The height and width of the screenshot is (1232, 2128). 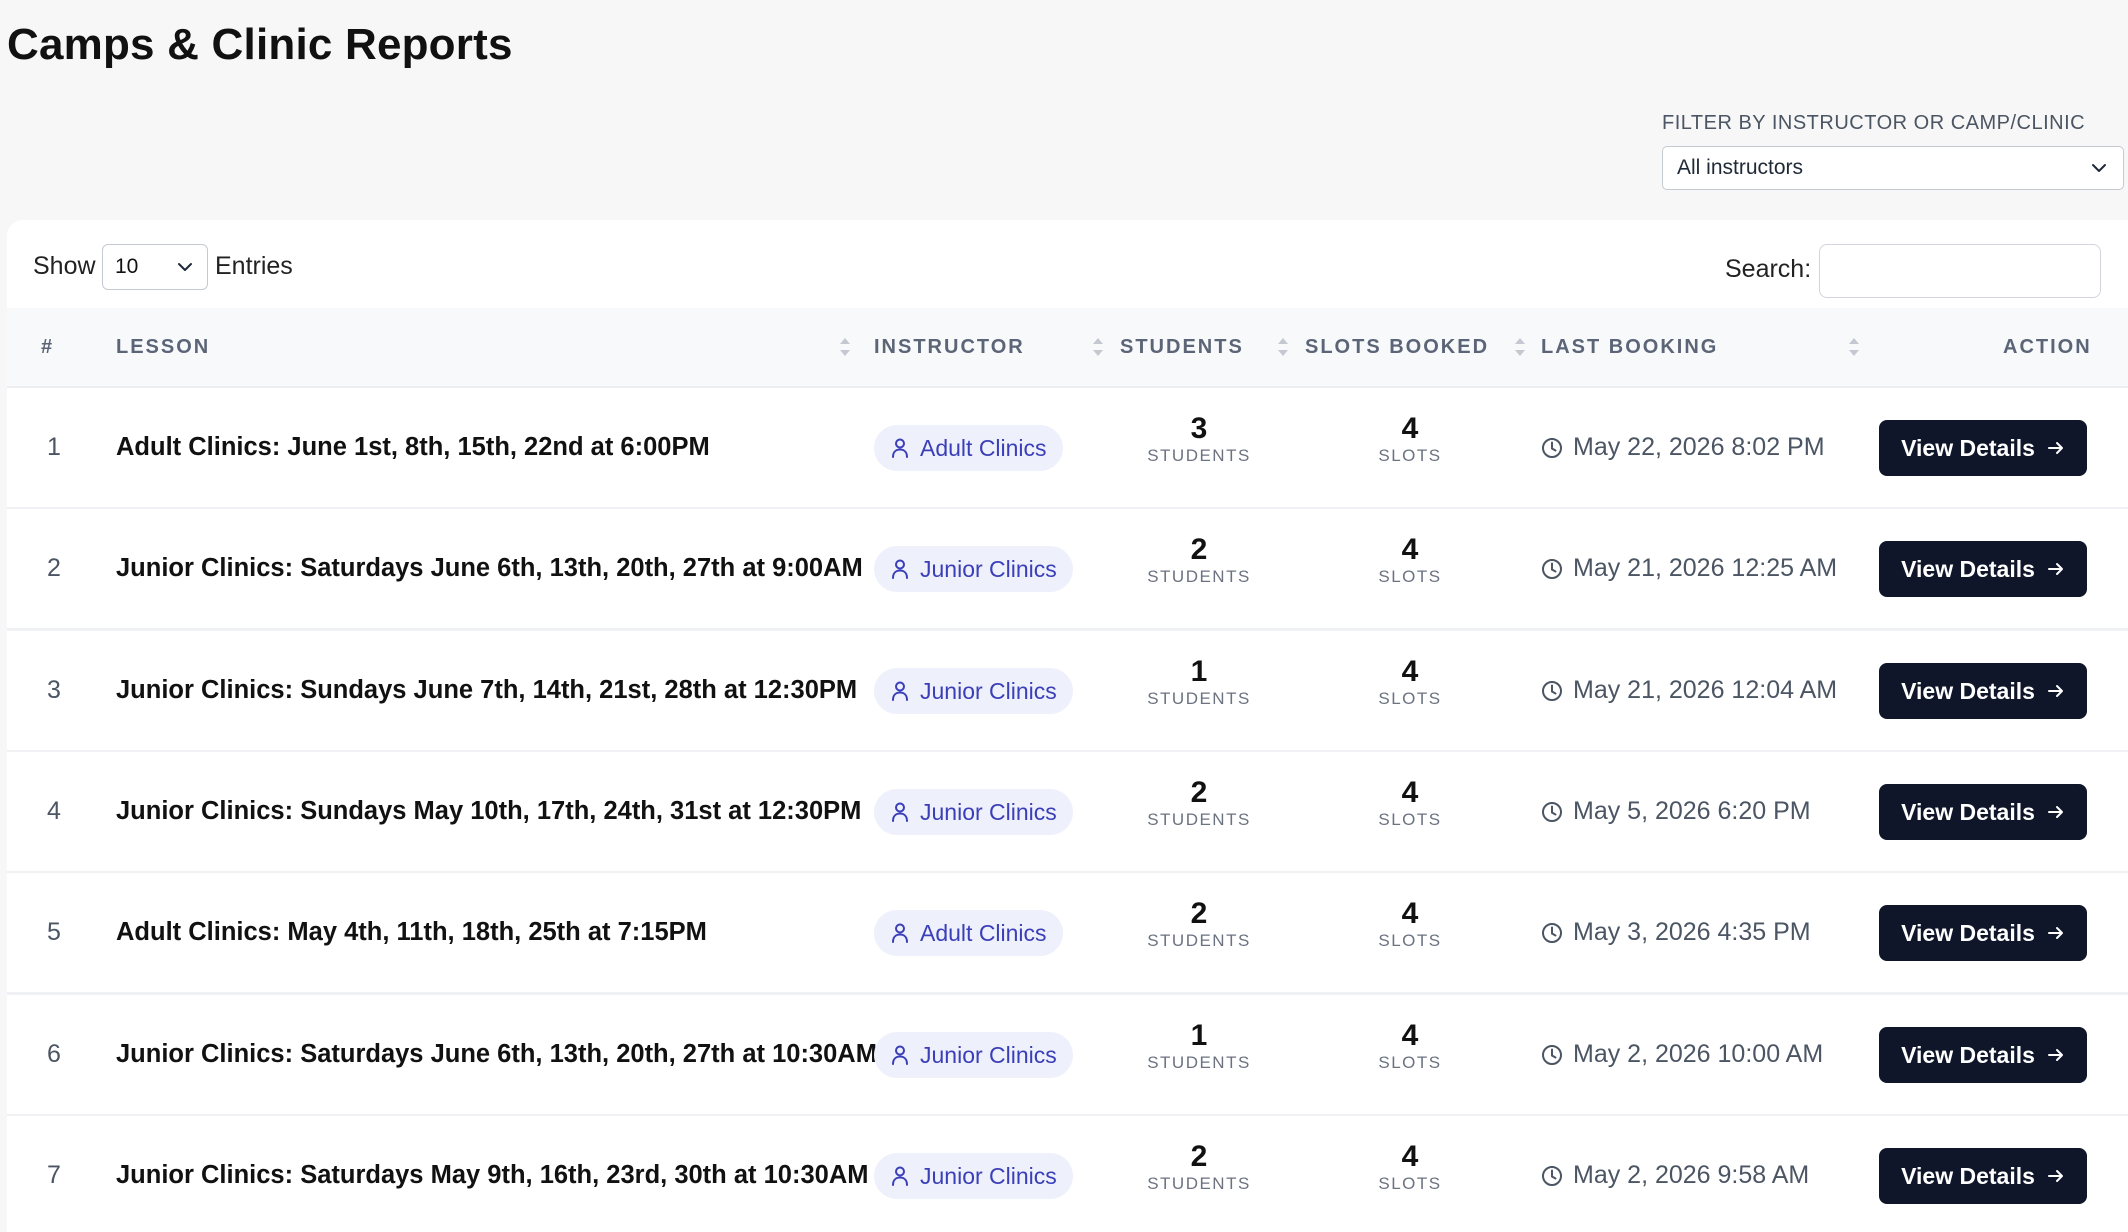 I want to click on column-header-instructor: INSTRUCTOR, so click(x=949, y=347).